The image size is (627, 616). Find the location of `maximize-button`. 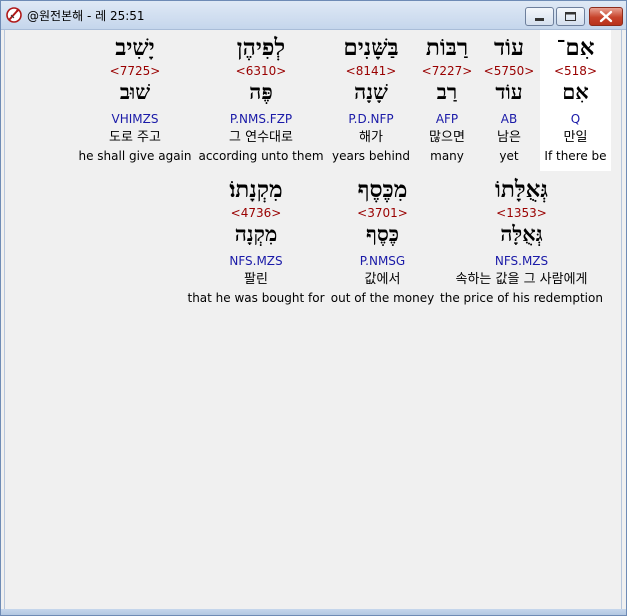

maximize-button is located at coordinates (570, 16).